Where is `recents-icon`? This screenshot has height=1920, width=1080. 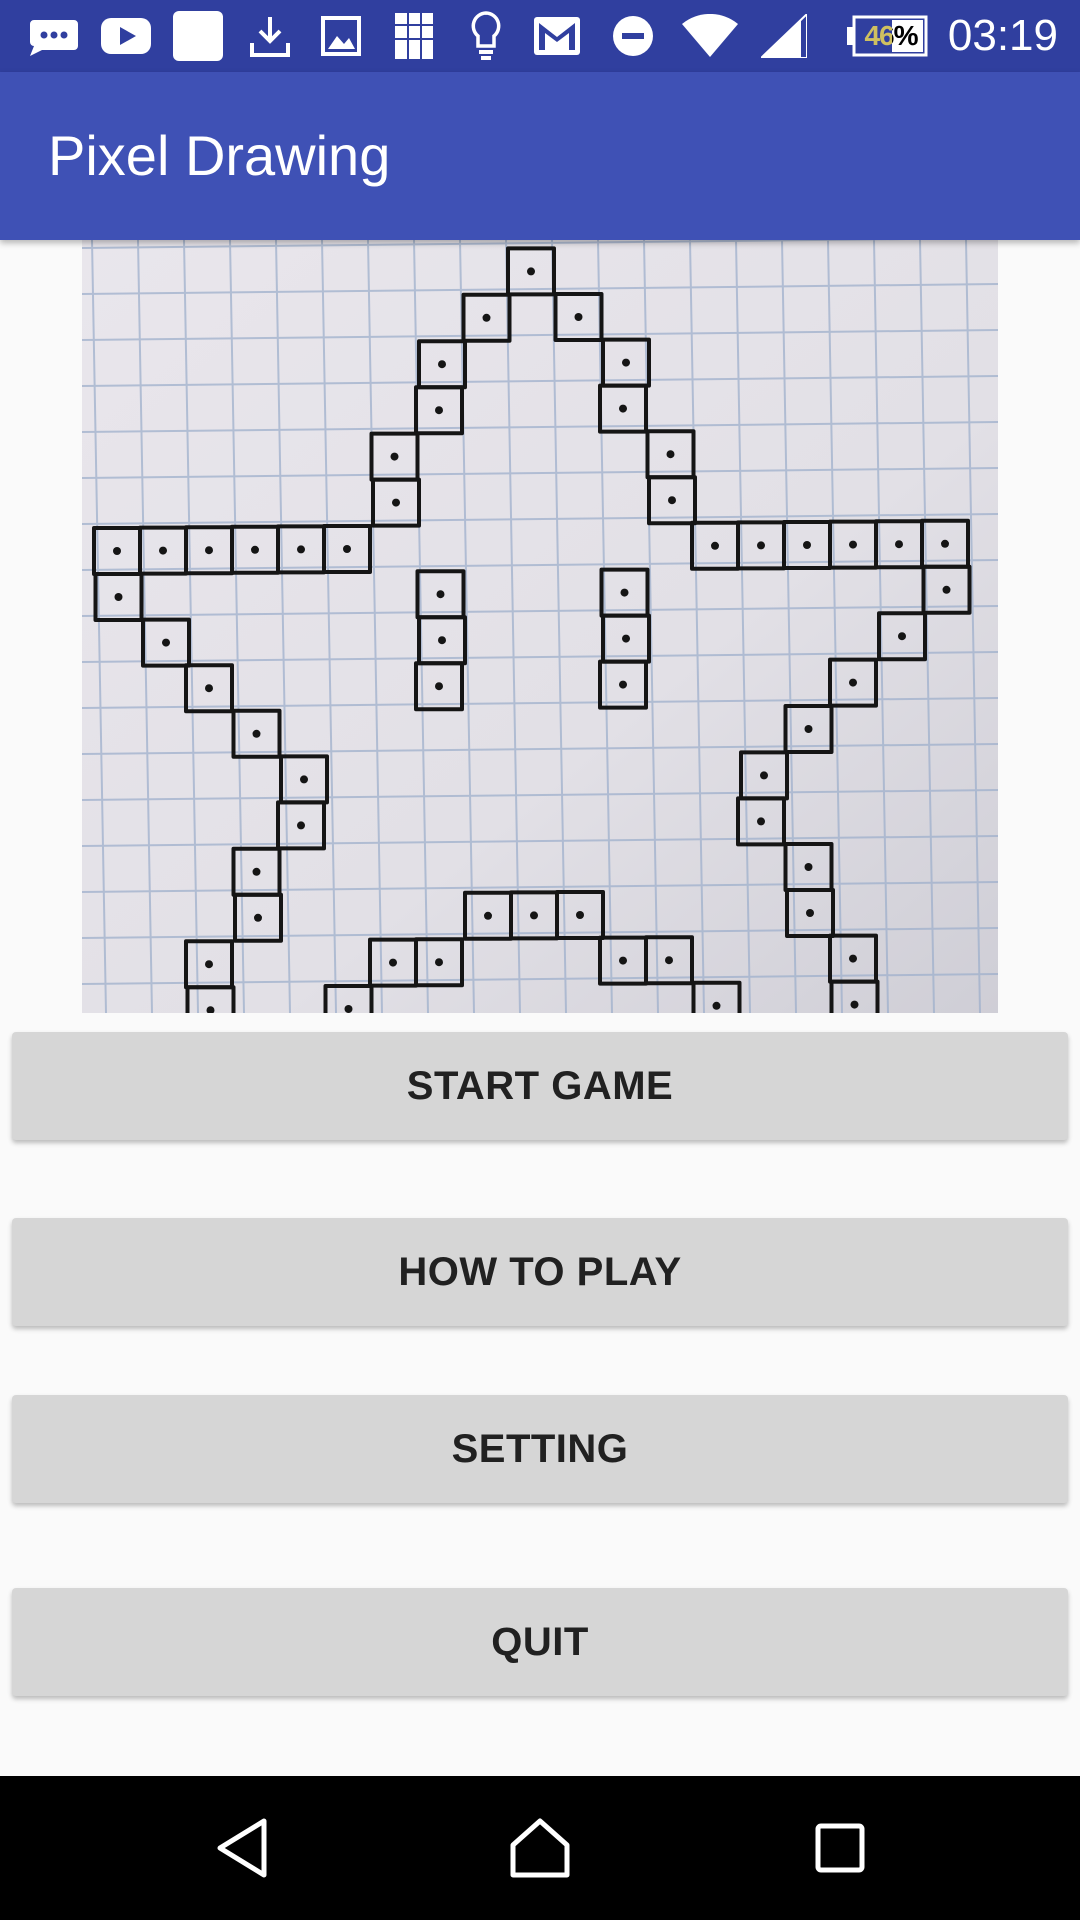
recents-icon is located at coordinates (840, 1848).